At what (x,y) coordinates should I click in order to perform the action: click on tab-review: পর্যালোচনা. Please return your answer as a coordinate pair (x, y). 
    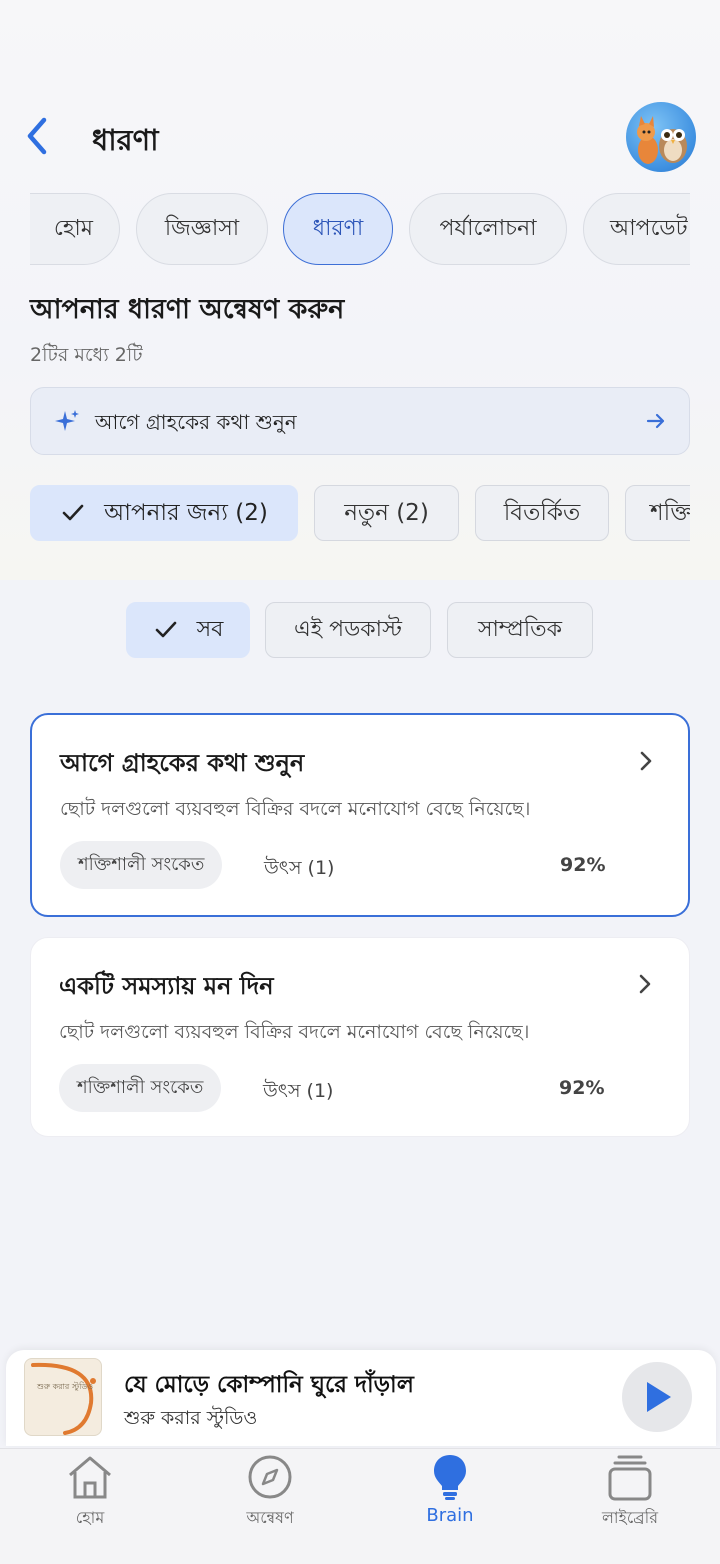
    Looking at the image, I should click on (488, 229).